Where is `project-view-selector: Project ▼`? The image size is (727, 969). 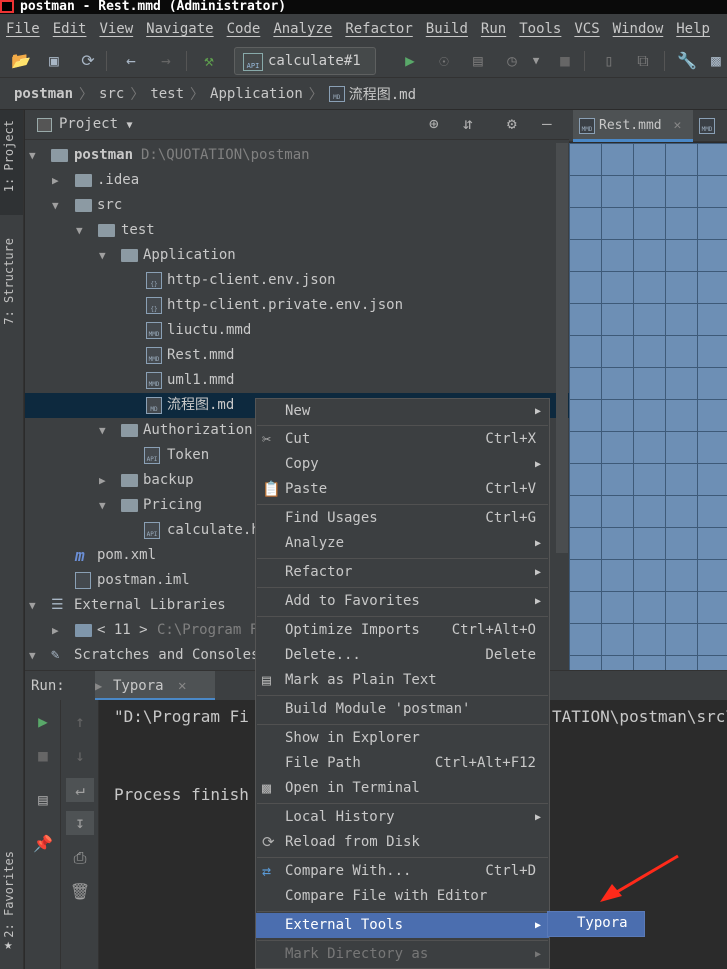 project-view-selector: Project ▼ is located at coordinates (95, 124).